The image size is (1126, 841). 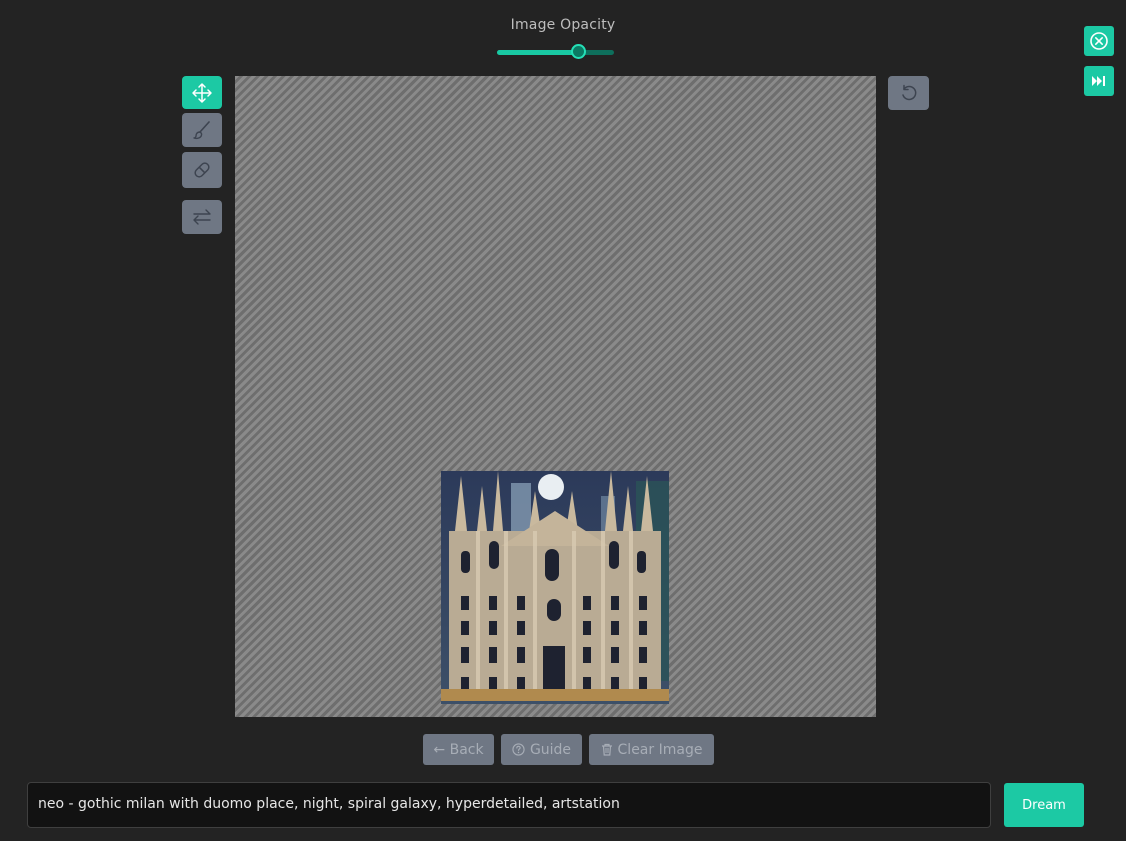 I want to click on guide-label: Guide, so click(x=550, y=749).